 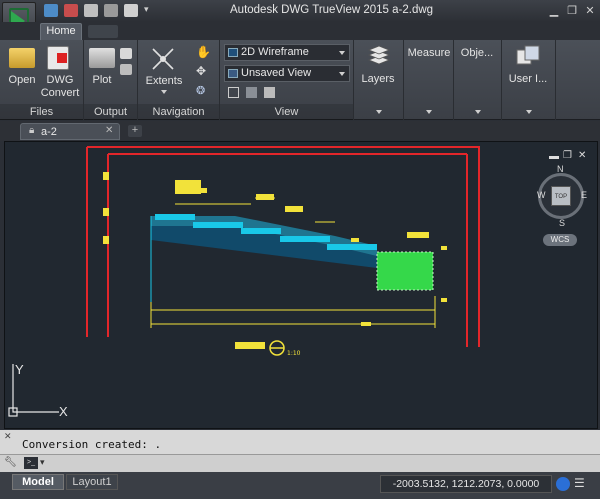 I want to click on visual-style-dropdown: 2D Wireframe, so click(x=287, y=52).